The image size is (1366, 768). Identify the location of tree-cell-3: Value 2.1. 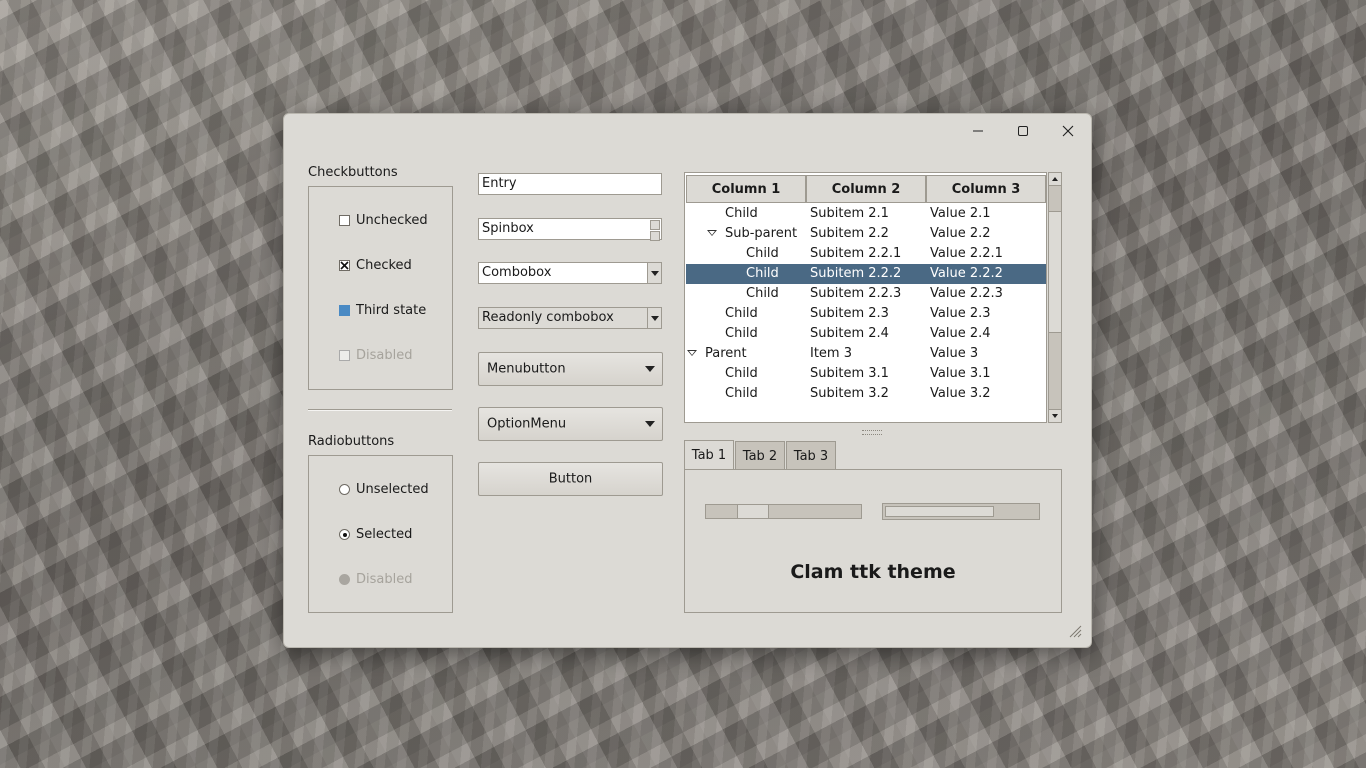
(960, 213).